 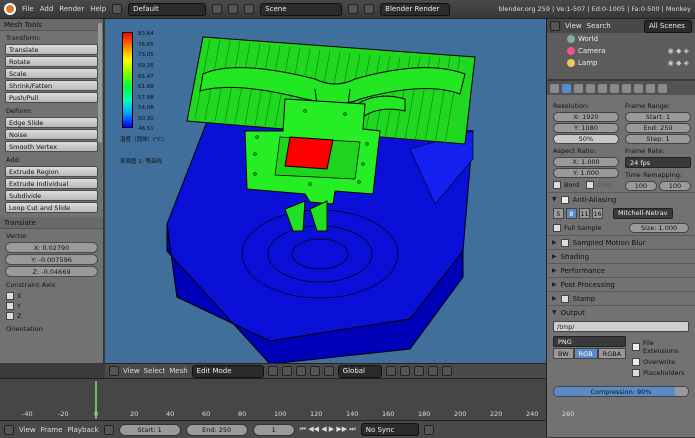 I want to click on panel-performance: ▶ Performance, so click(x=621, y=270).